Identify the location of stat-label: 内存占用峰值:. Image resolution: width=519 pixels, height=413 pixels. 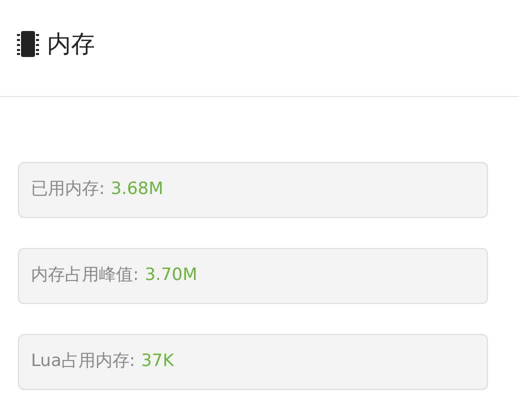
(85, 276).